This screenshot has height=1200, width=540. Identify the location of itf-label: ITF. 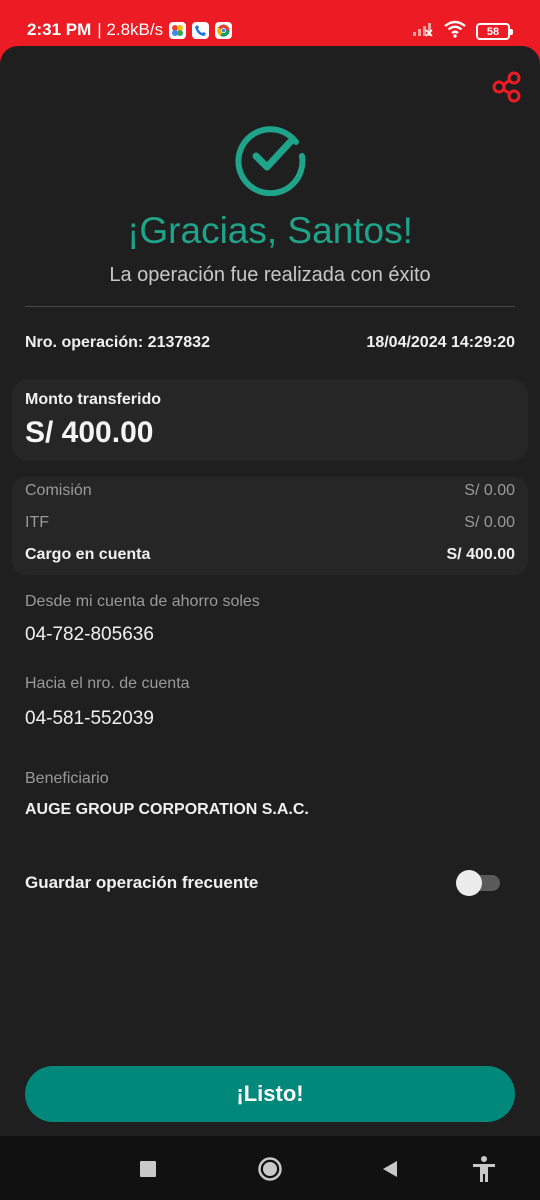
(37, 522).